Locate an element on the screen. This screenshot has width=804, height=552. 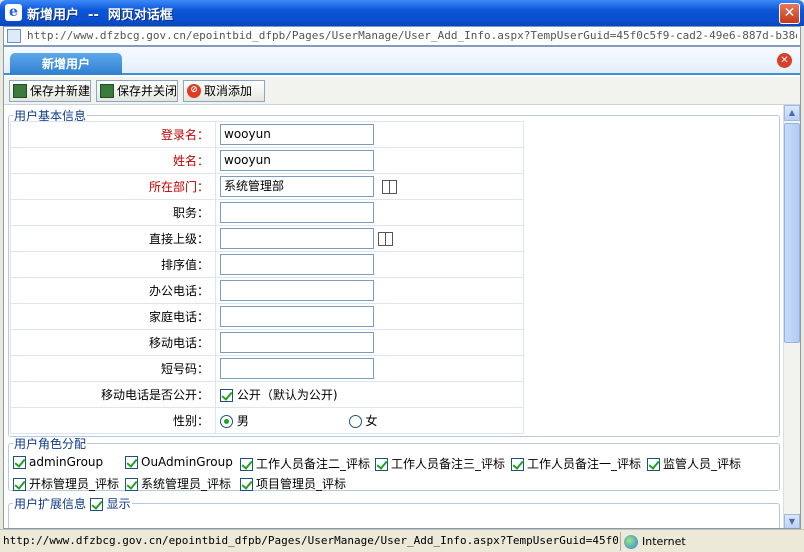
form-row-department: 所在部门： 系统管理部 is located at coordinates (267, 186).